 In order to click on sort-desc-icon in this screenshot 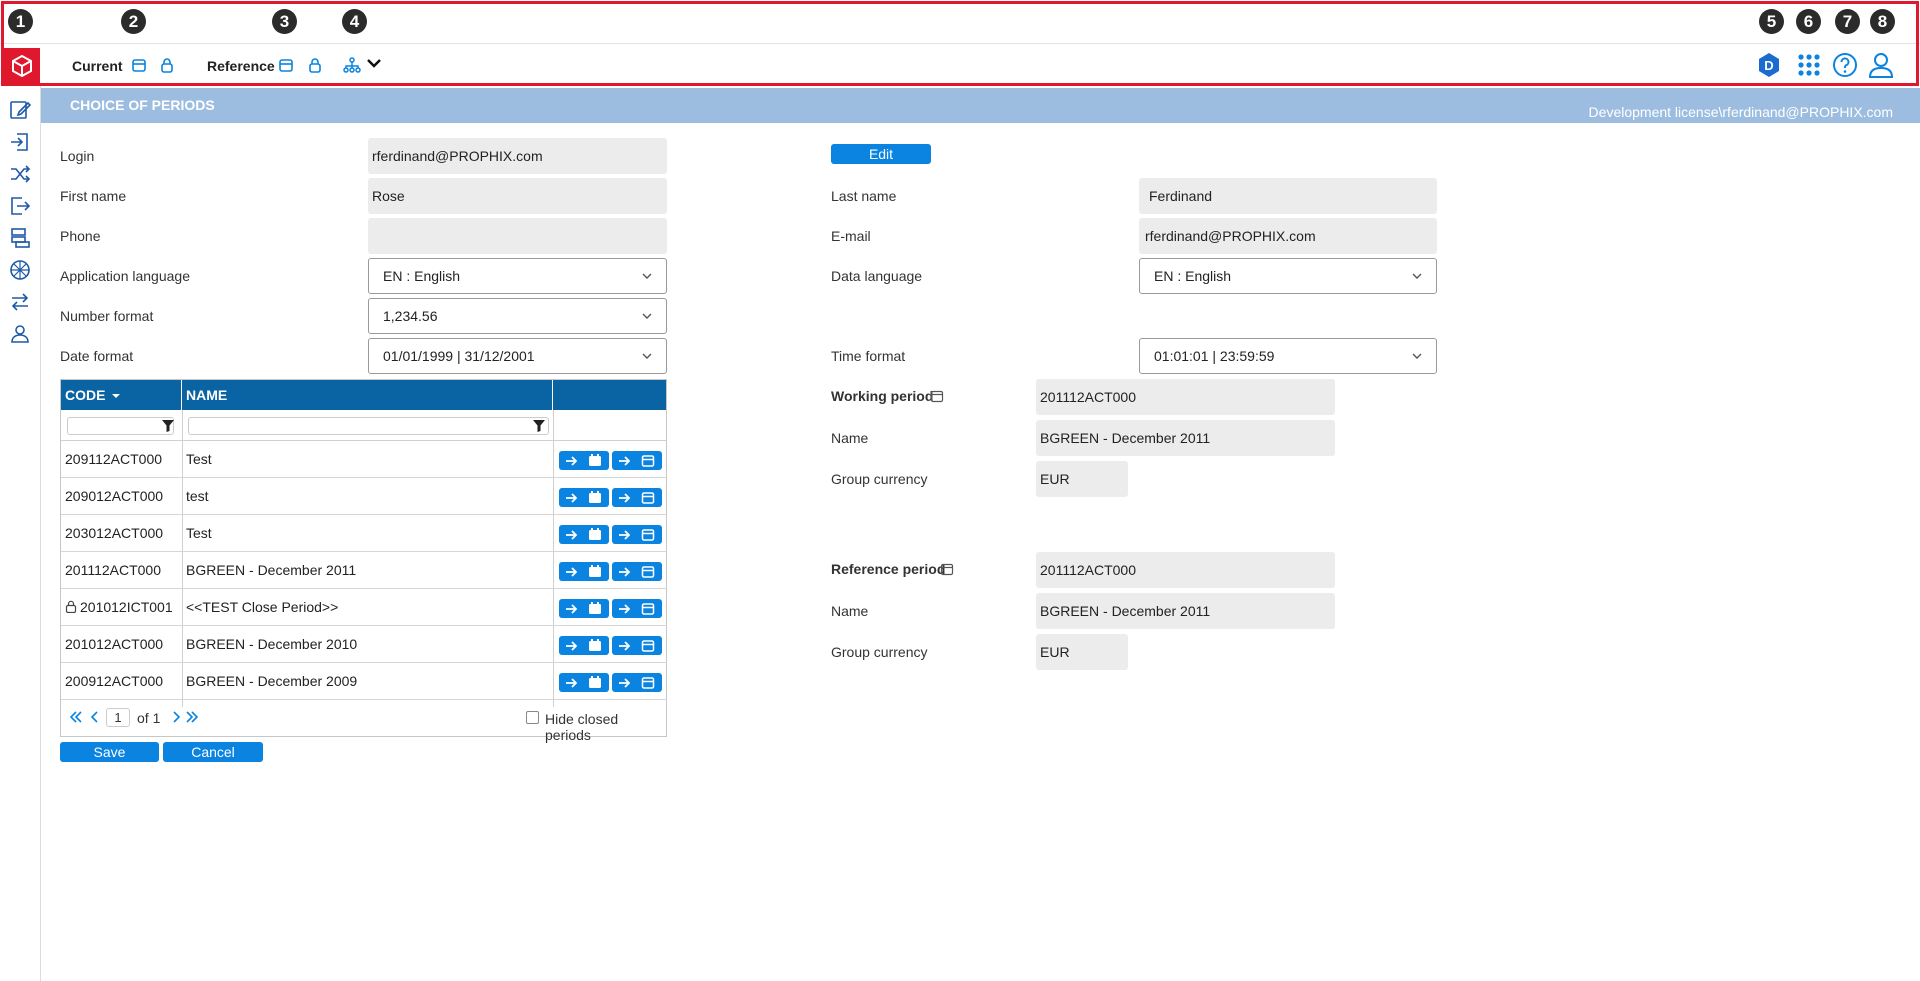, I will do `click(116, 396)`.